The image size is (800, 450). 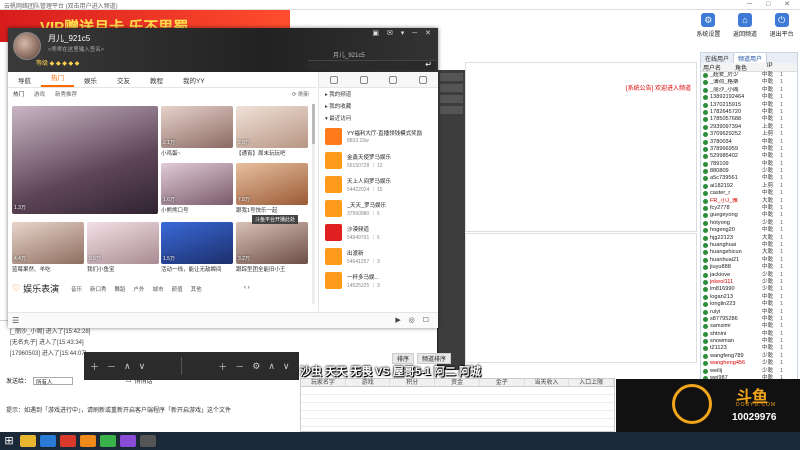 What do you see at coordinates (76, 289) in the screenshot?
I see `tag-item: 音乐` at bounding box center [76, 289].